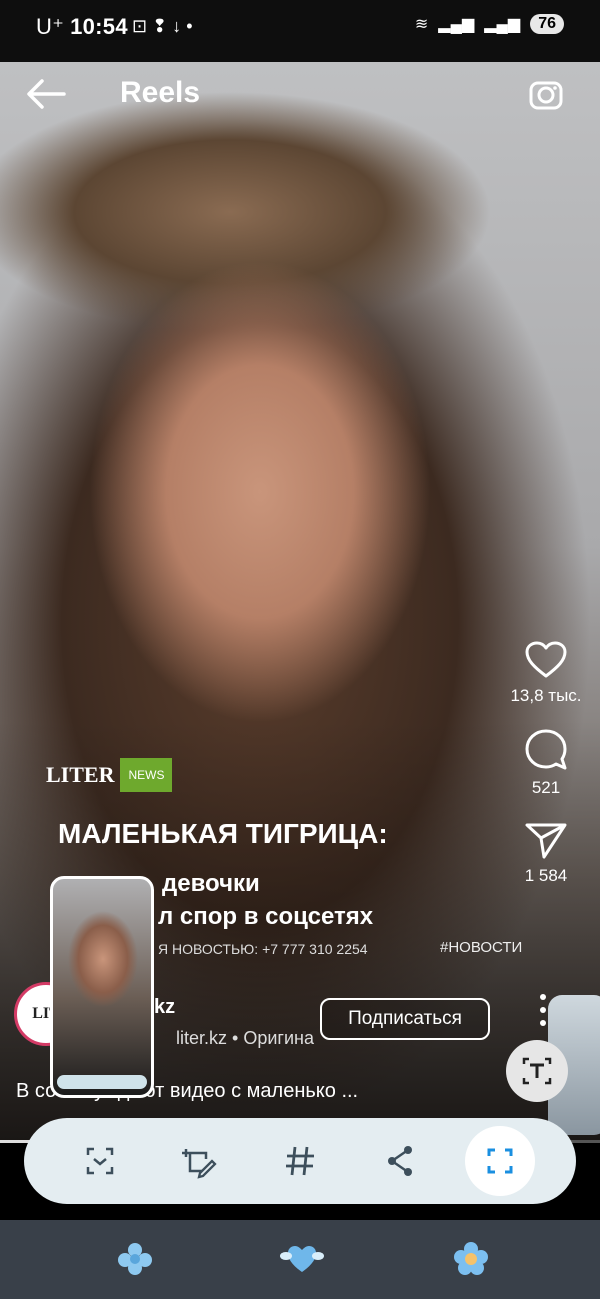  What do you see at coordinates (405, 1019) in the screenshot?
I see `follow-button: Подписаться` at bounding box center [405, 1019].